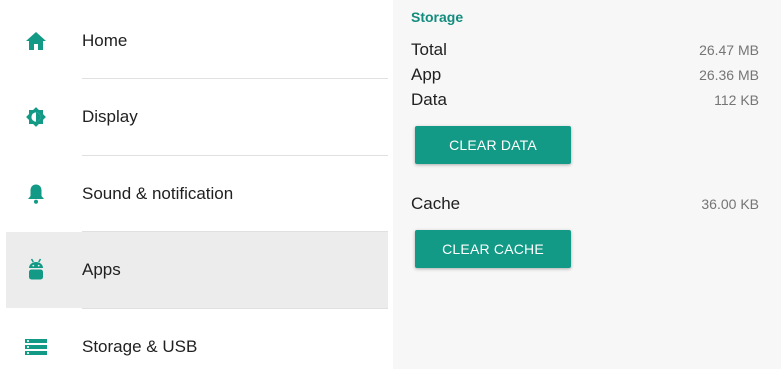 This screenshot has height=385, width=781. What do you see at coordinates (426, 74) in the screenshot?
I see `app-size-label: App` at bounding box center [426, 74].